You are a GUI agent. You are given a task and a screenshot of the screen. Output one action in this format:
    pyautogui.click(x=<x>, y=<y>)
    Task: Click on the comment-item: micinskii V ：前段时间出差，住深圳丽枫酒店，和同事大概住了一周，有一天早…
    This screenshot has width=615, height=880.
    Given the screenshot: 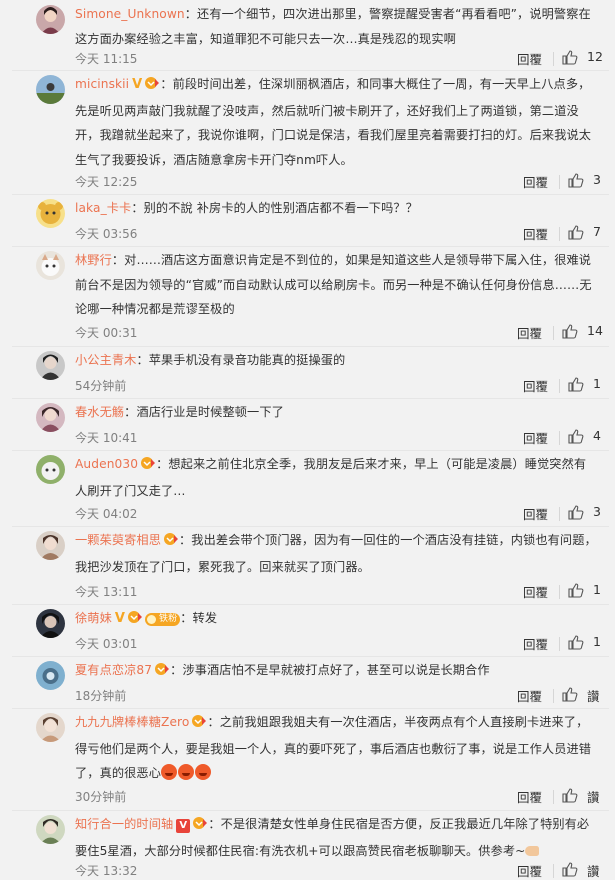 What is the action you would take?
    pyautogui.click(x=310, y=132)
    